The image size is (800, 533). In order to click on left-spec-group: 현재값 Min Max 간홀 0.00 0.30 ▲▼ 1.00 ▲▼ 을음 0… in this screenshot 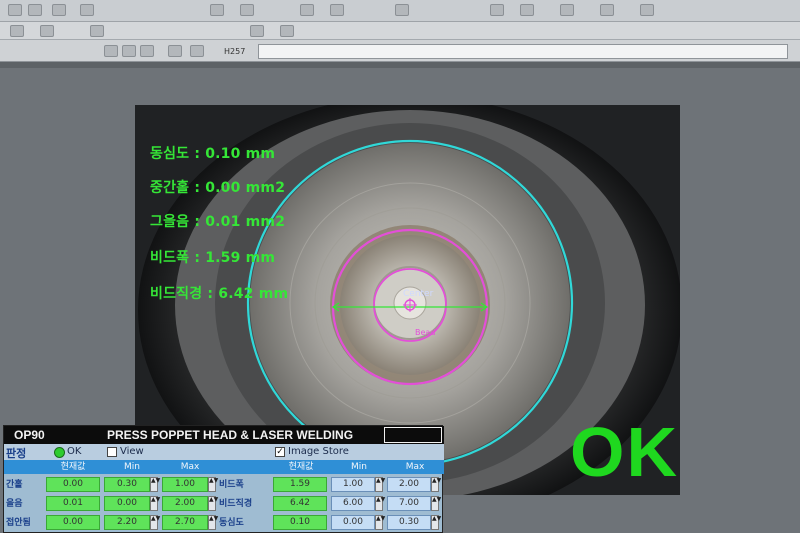, I will do `click(111, 496)`.